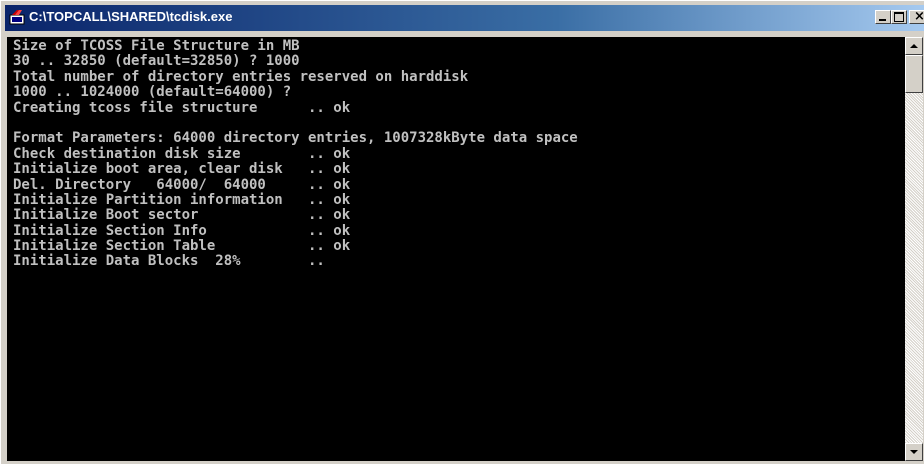  I want to click on console-line: Initialize Boot sector .. ok, so click(182, 215).